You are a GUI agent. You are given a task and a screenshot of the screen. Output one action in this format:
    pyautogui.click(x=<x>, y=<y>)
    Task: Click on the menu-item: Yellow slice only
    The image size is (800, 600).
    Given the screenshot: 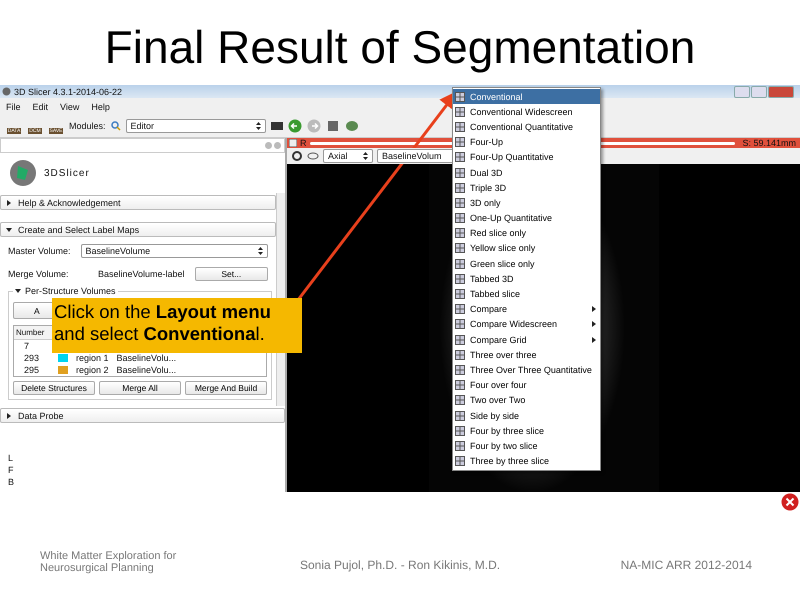 What is the action you would take?
    pyautogui.click(x=526, y=248)
    